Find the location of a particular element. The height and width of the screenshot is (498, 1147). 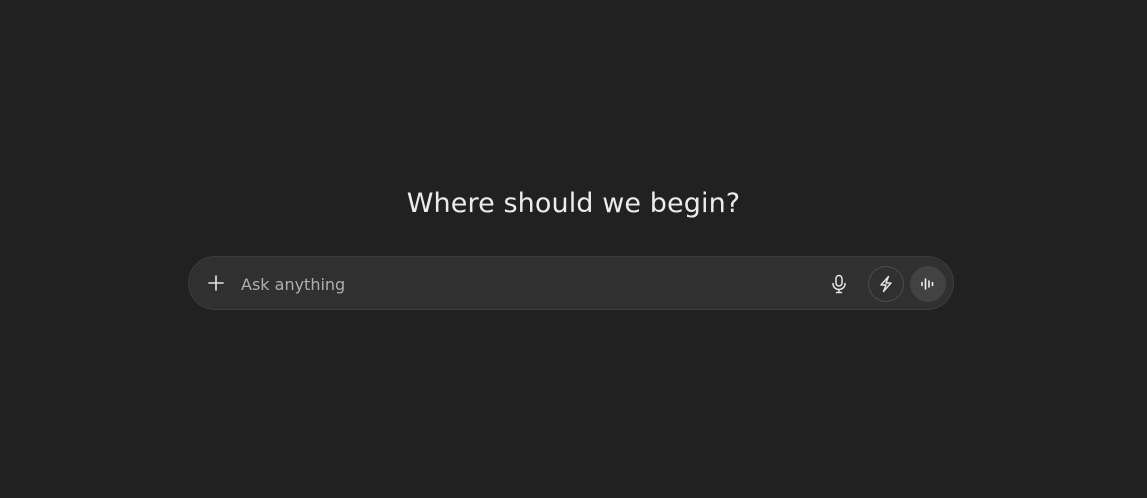

dictate-button is located at coordinates (839, 284).